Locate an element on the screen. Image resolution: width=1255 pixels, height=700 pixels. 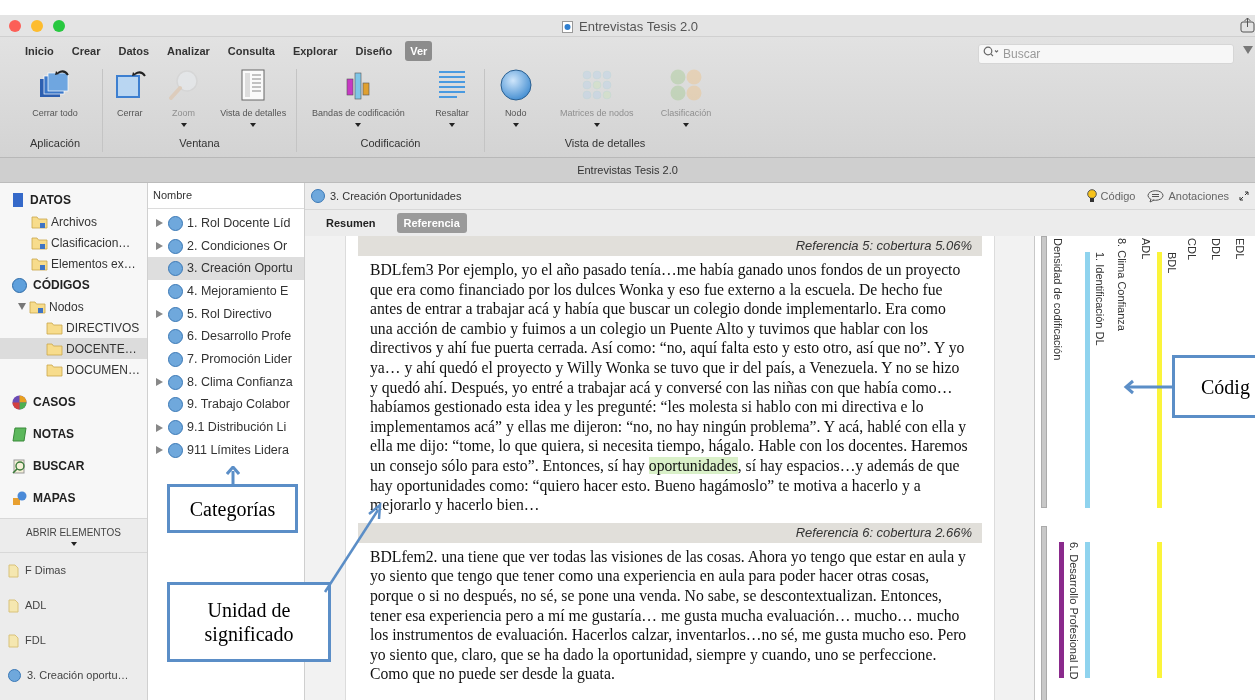
book-icon is located at coordinates (18, 200).